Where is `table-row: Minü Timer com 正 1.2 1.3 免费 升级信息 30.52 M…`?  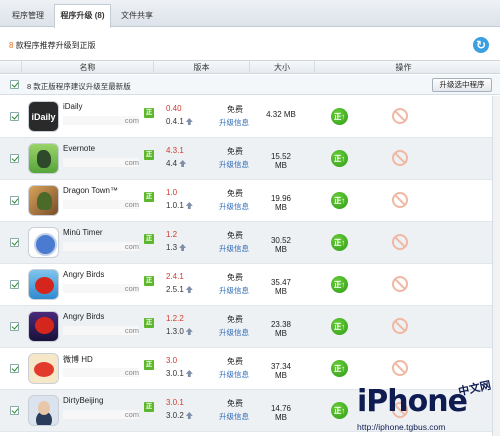
table-row: Minü Timer com 正 1.2 1.3 免费 升级信息 30.52 M… is located at coordinates (250, 243).